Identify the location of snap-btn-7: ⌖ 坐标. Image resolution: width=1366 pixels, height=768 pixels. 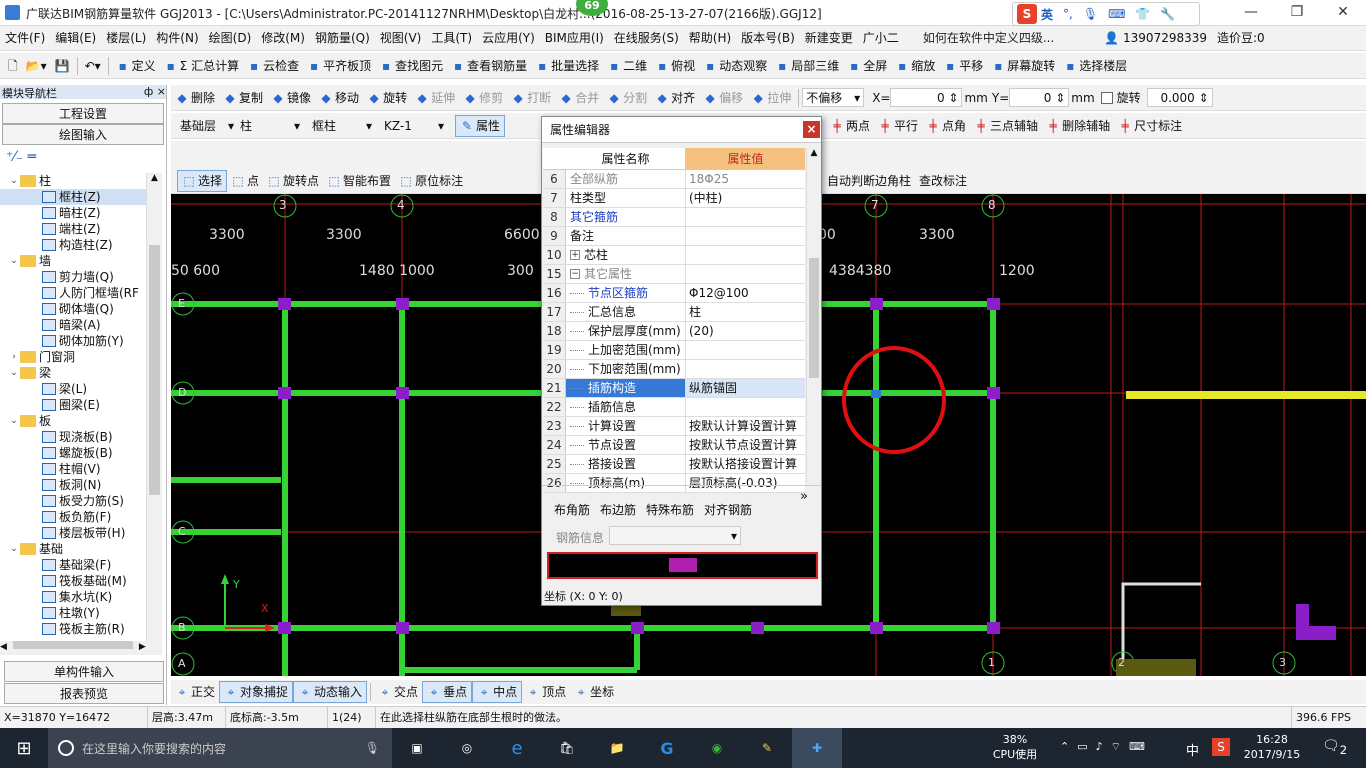
(594, 692).